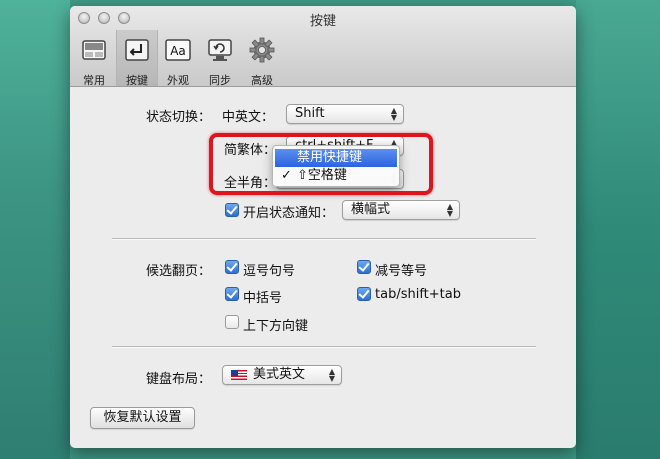 The height and width of the screenshot is (459, 660). I want to click on cn-en-value: Shift, so click(310, 113).